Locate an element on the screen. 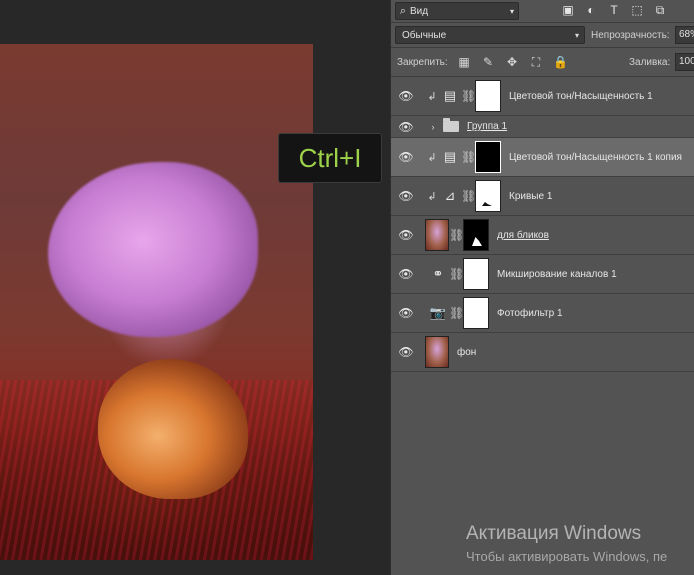 The width and height of the screenshot is (694, 575). lock-label: Закрепить: is located at coordinates (422, 62).